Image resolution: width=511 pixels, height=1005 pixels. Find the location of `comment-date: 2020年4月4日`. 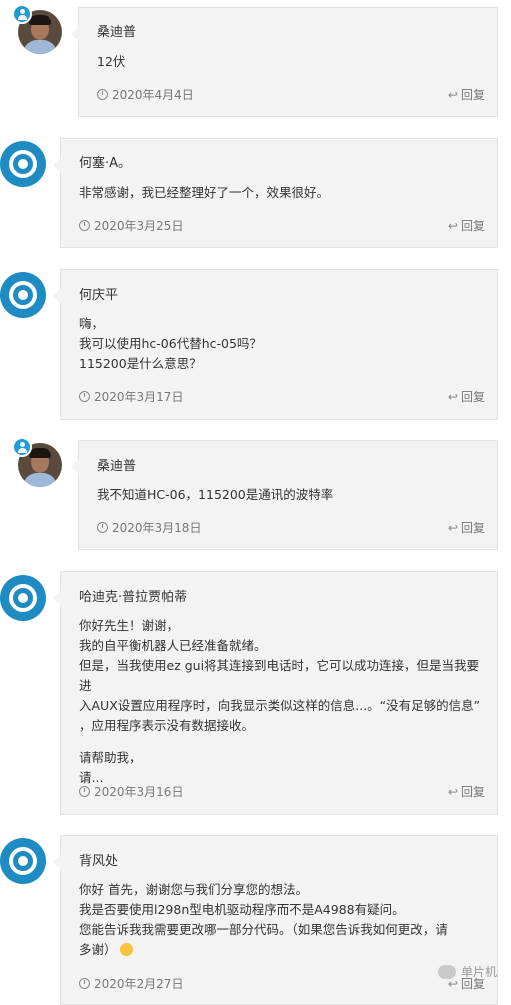

comment-date: 2020年4月4日 is located at coordinates (145, 94).